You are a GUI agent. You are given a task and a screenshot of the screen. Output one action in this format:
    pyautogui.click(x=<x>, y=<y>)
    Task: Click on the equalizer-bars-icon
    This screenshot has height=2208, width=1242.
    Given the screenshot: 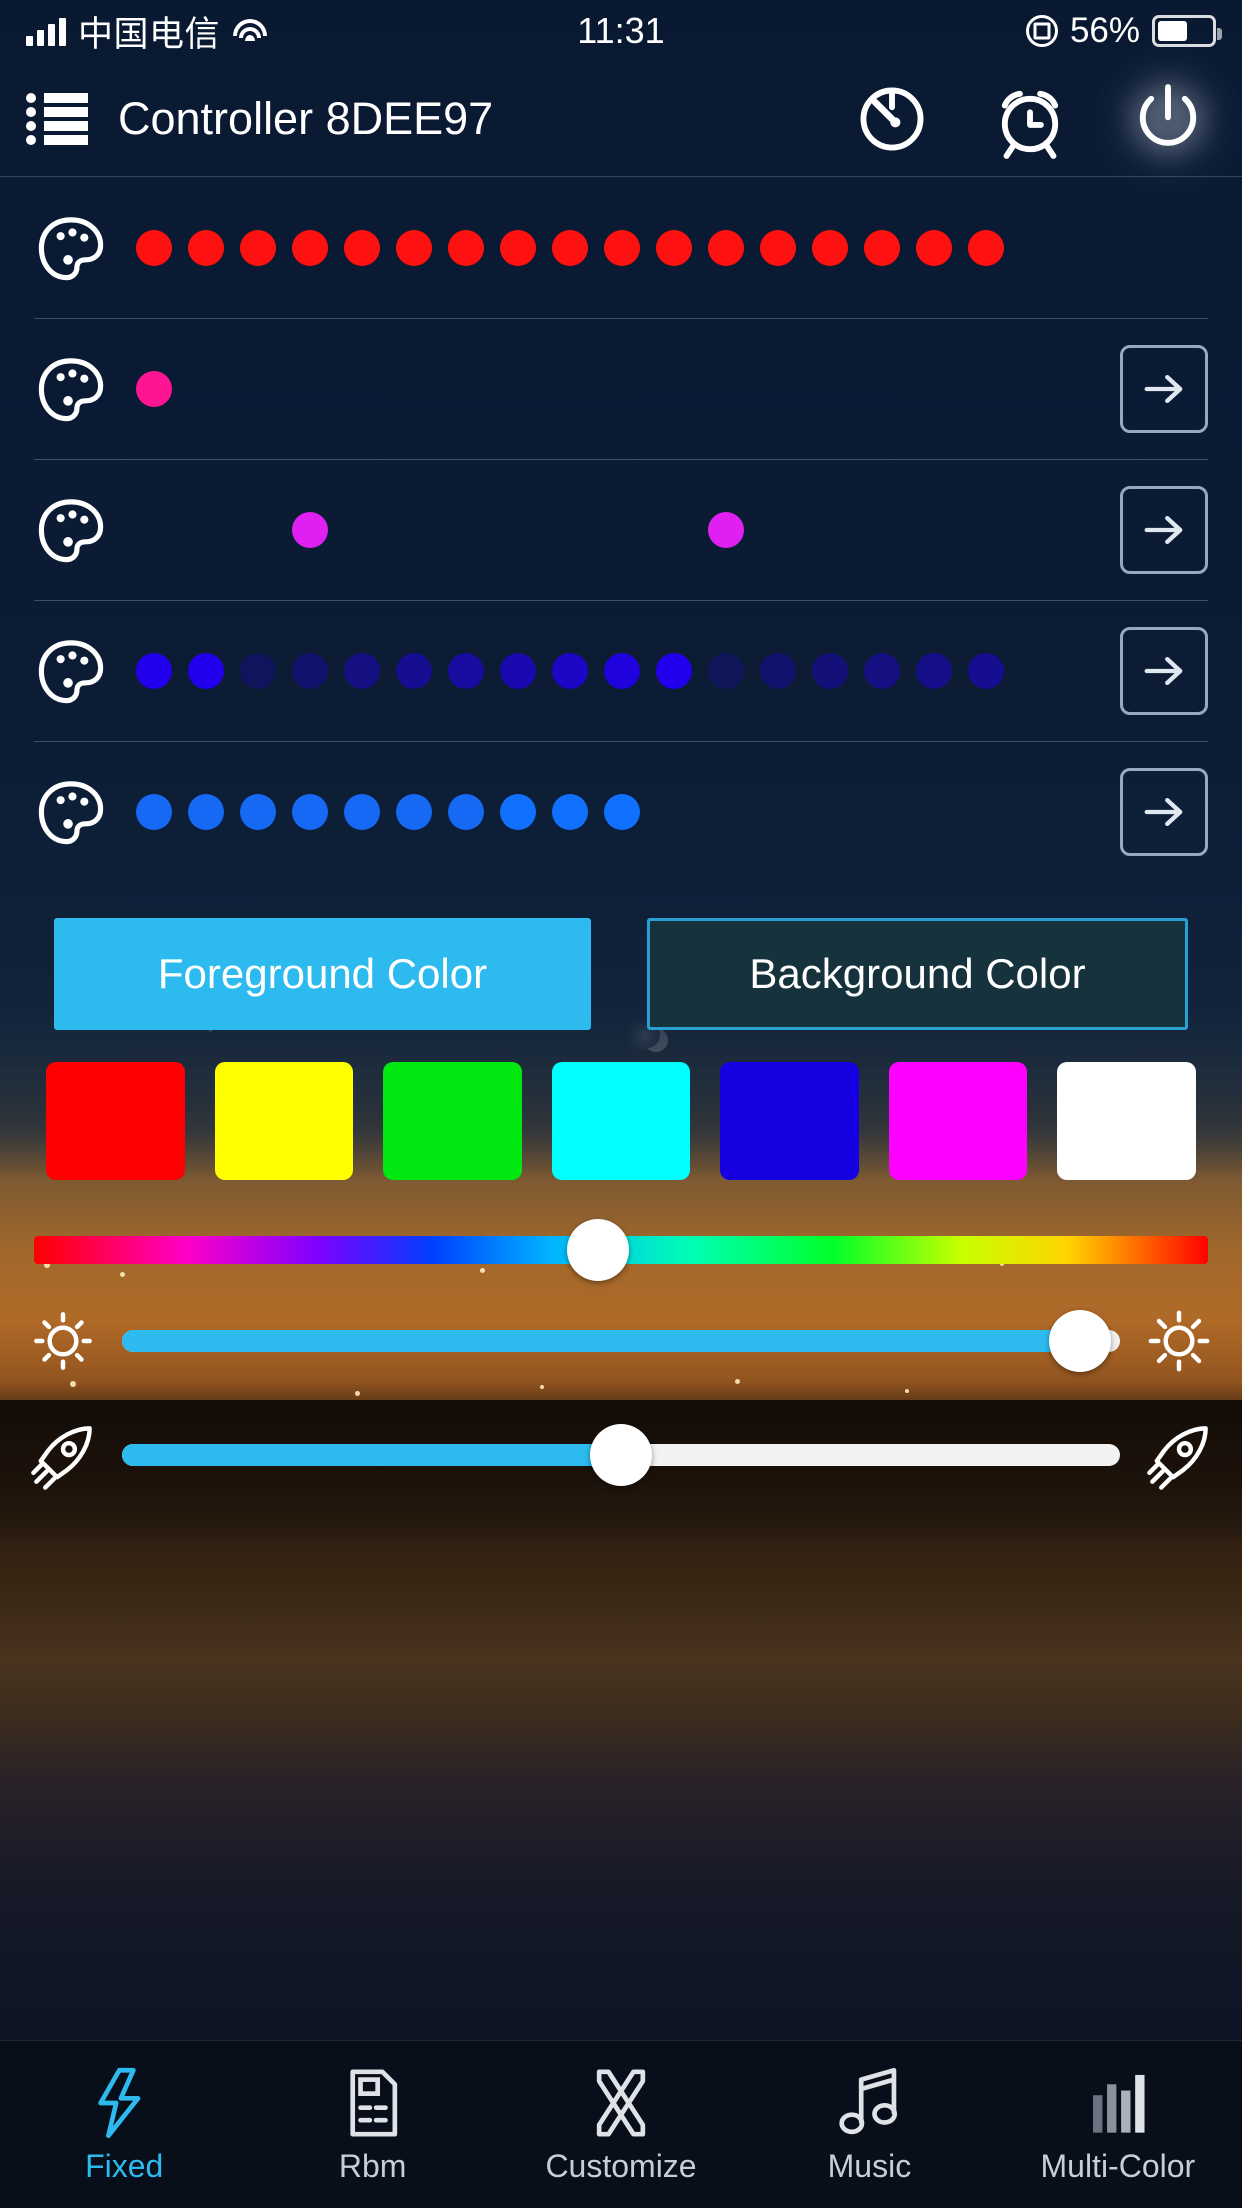 What is the action you would take?
    pyautogui.click(x=1118, y=2103)
    